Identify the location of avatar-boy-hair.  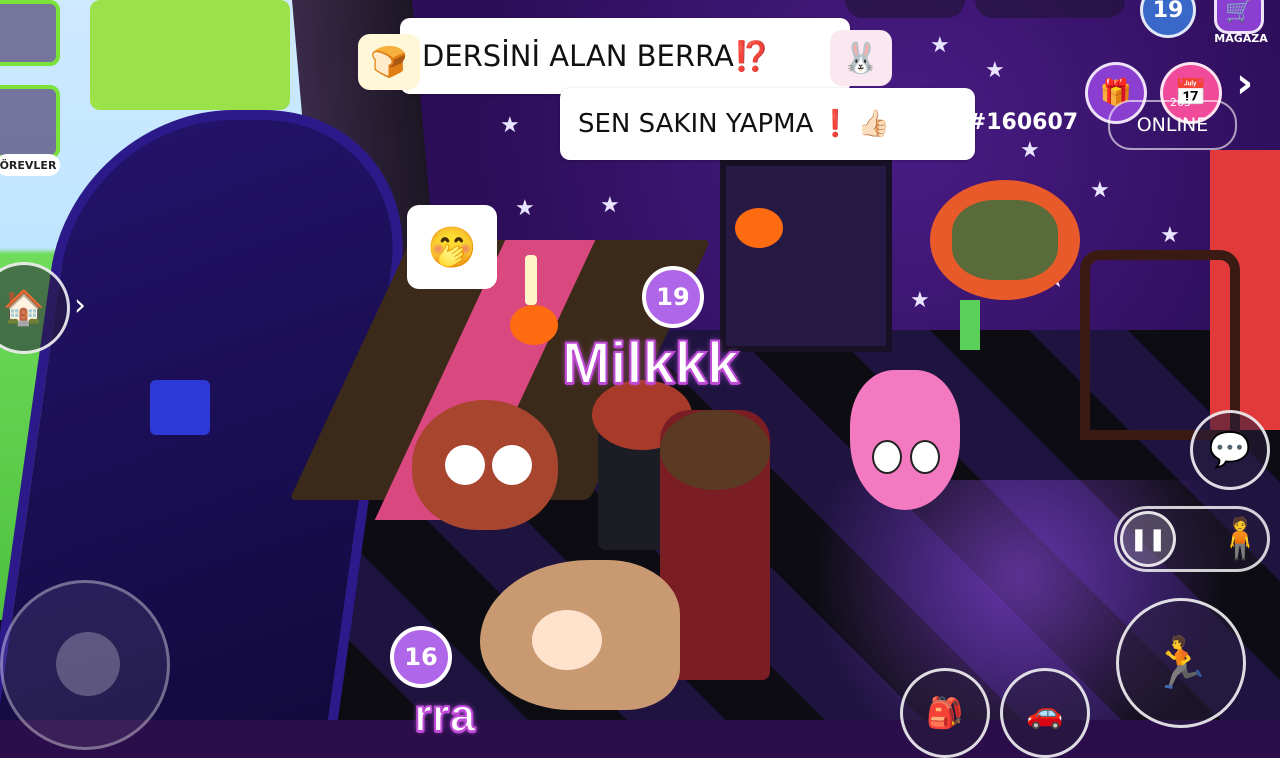
(715, 450).